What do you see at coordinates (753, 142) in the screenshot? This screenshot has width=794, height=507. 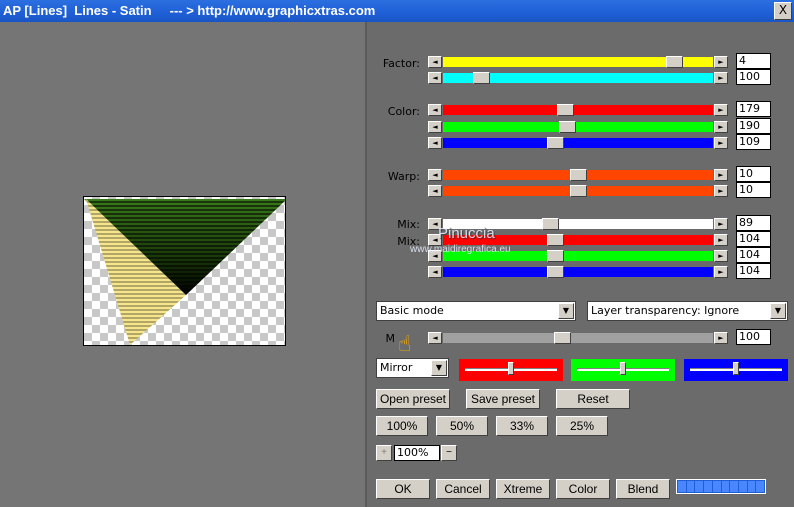 I see `color-blue-value: 109` at bounding box center [753, 142].